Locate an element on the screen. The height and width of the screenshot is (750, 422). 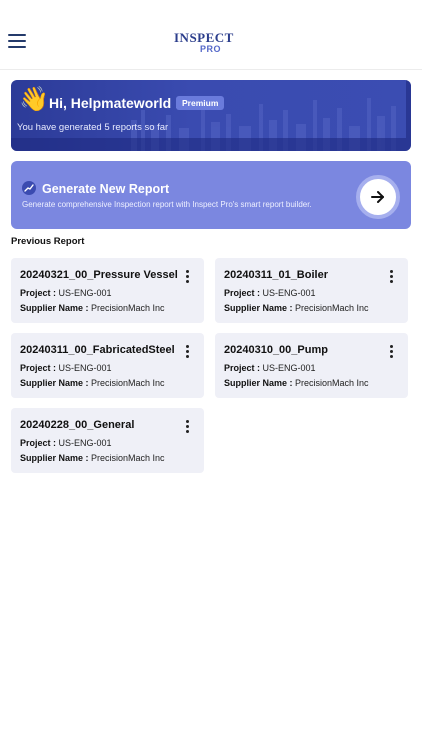
app-logo: INSPECT PRO is located at coordinates (204, 44).